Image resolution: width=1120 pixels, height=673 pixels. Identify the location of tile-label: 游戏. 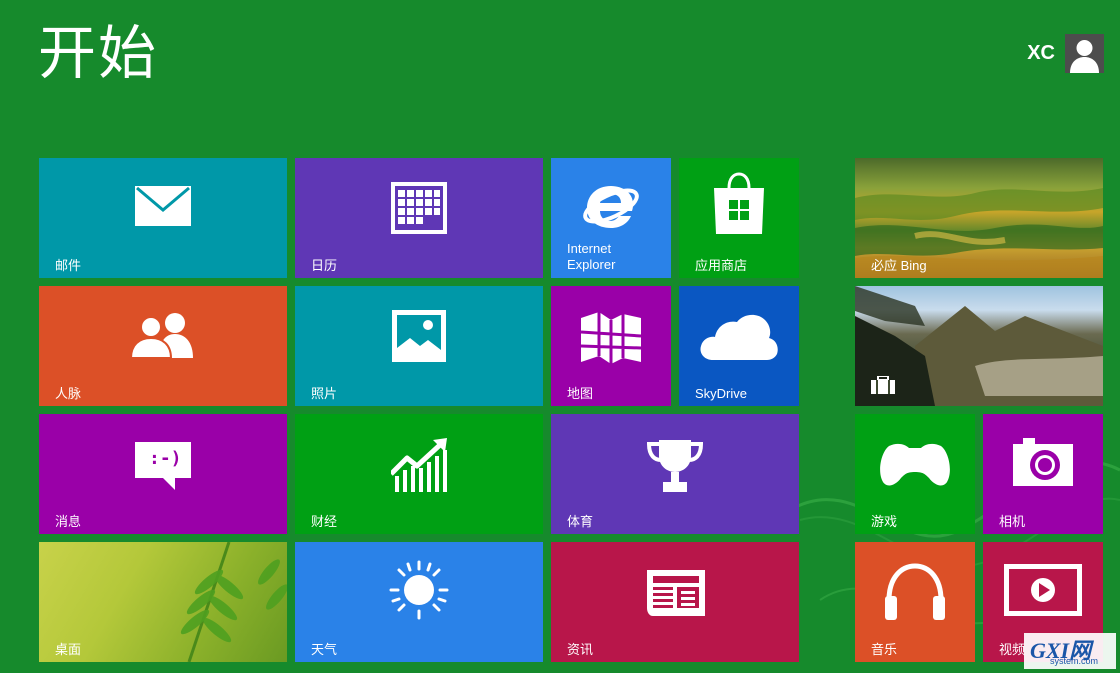
(884, 521).